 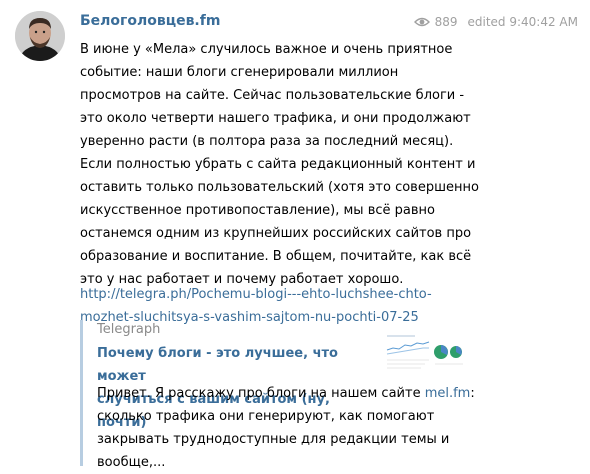 What do you see at coordinates (129, 329) in the screenshot?
I see `preview-site-name: Telegraph` at bounding box center [129, 329].